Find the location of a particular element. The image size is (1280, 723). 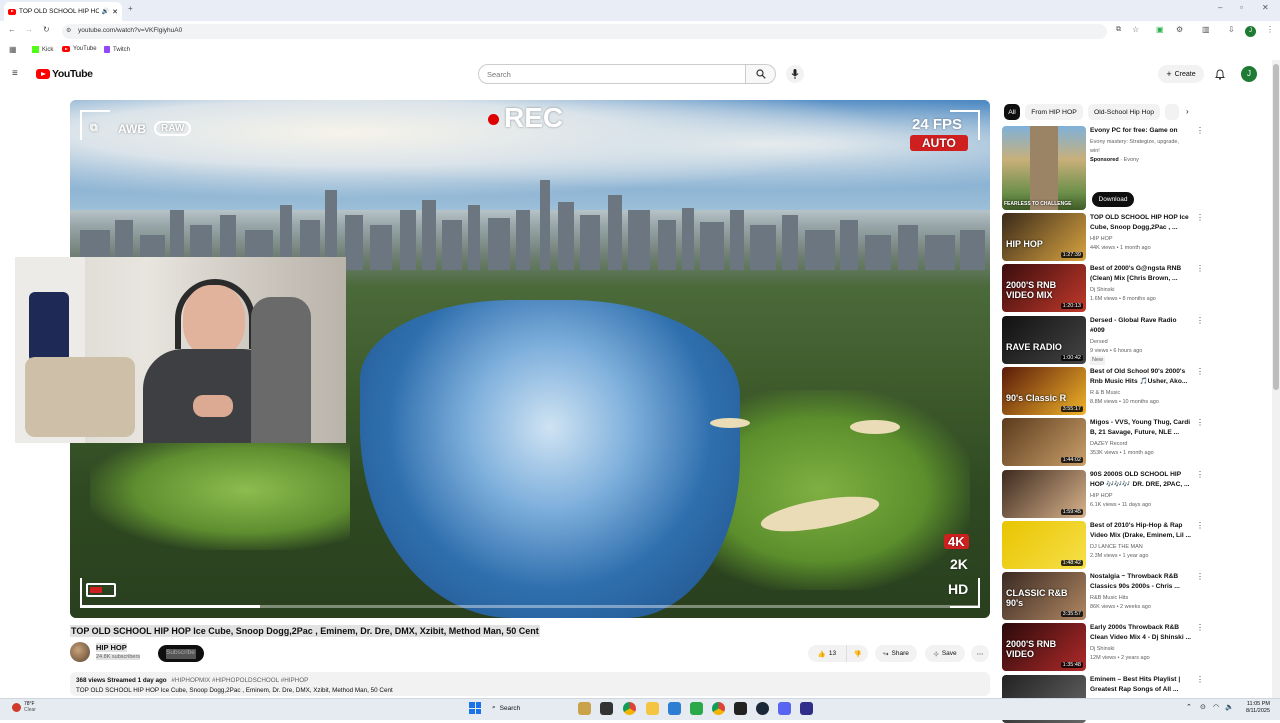

hamburger-menu-icon: ≡ is located at coordinates (15, 73).